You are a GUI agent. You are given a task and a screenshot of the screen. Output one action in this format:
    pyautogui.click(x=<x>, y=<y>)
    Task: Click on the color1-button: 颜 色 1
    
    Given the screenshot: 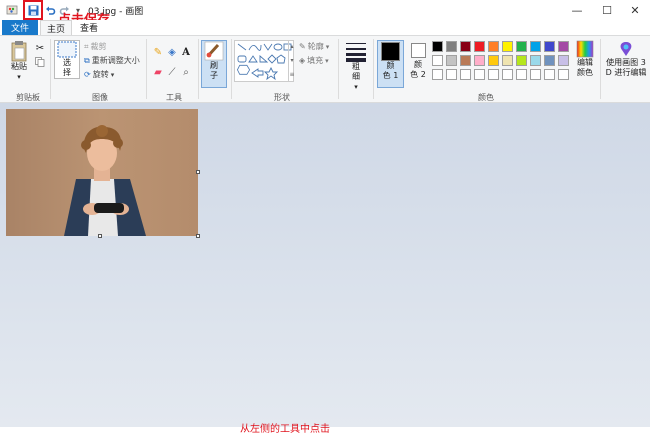 What is the action you would take?
    pyautogui.click(x=390, y=64)
    